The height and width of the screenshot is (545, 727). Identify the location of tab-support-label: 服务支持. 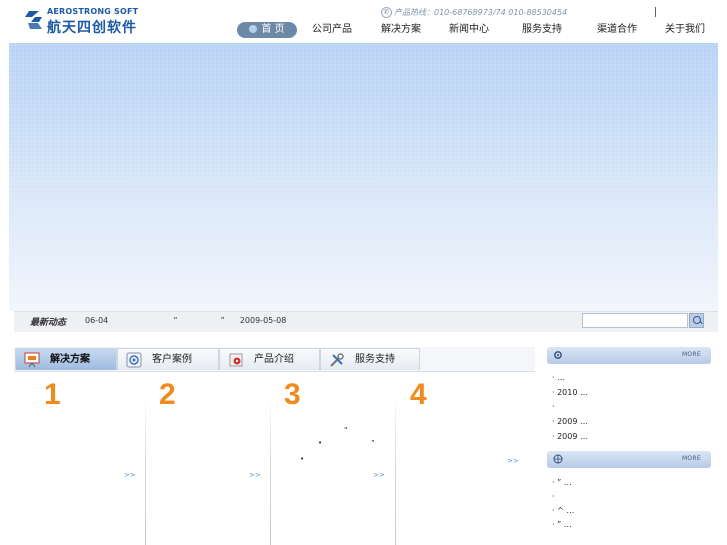
(375, 359).